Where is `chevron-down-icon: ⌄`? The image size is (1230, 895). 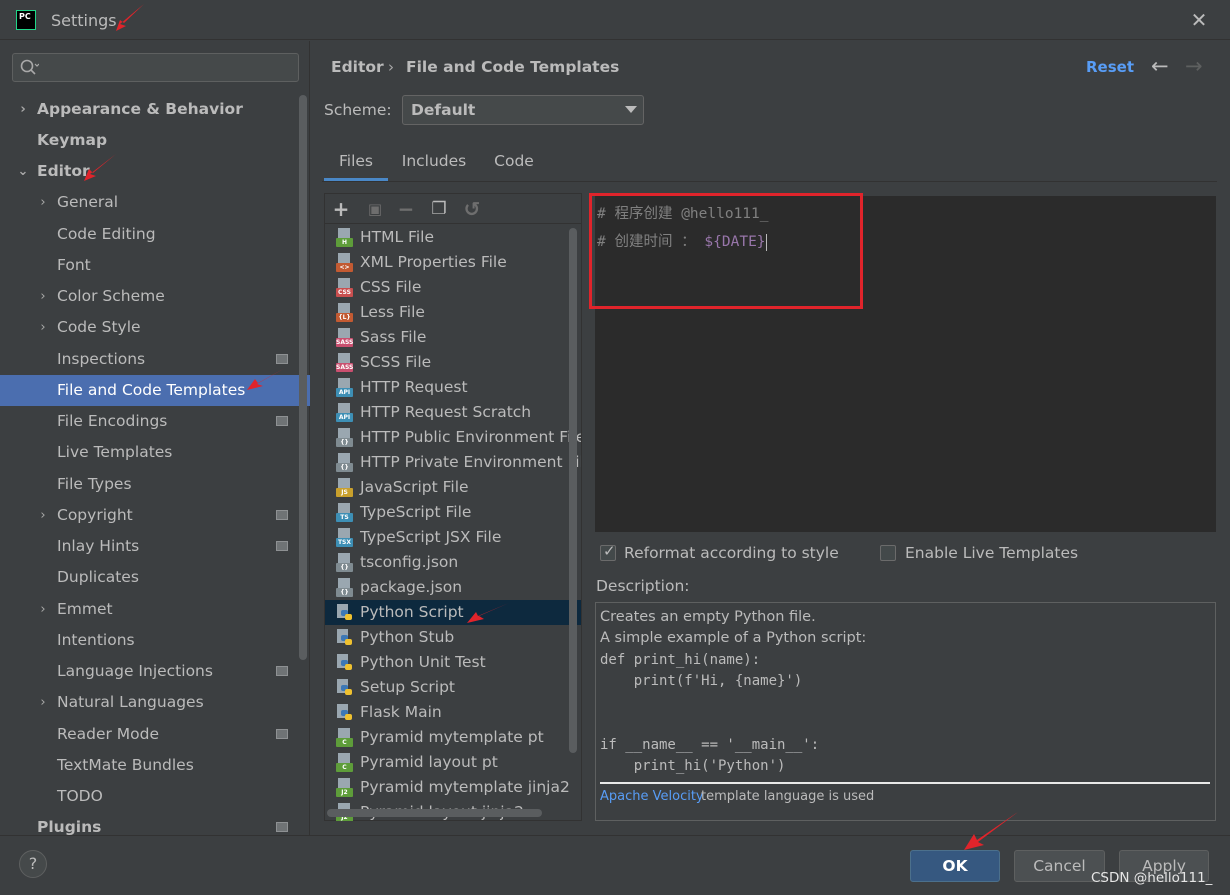
chevron-down-icon: ⌄ is located at coordinates (23, 171).